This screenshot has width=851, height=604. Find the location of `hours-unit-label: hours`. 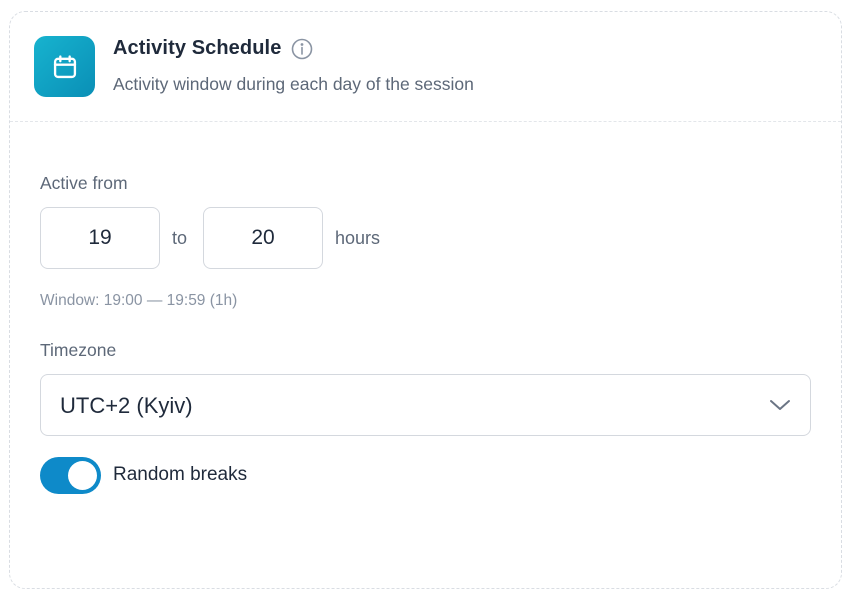

hours-unit-label: hours is located at coordinates (358, 238).